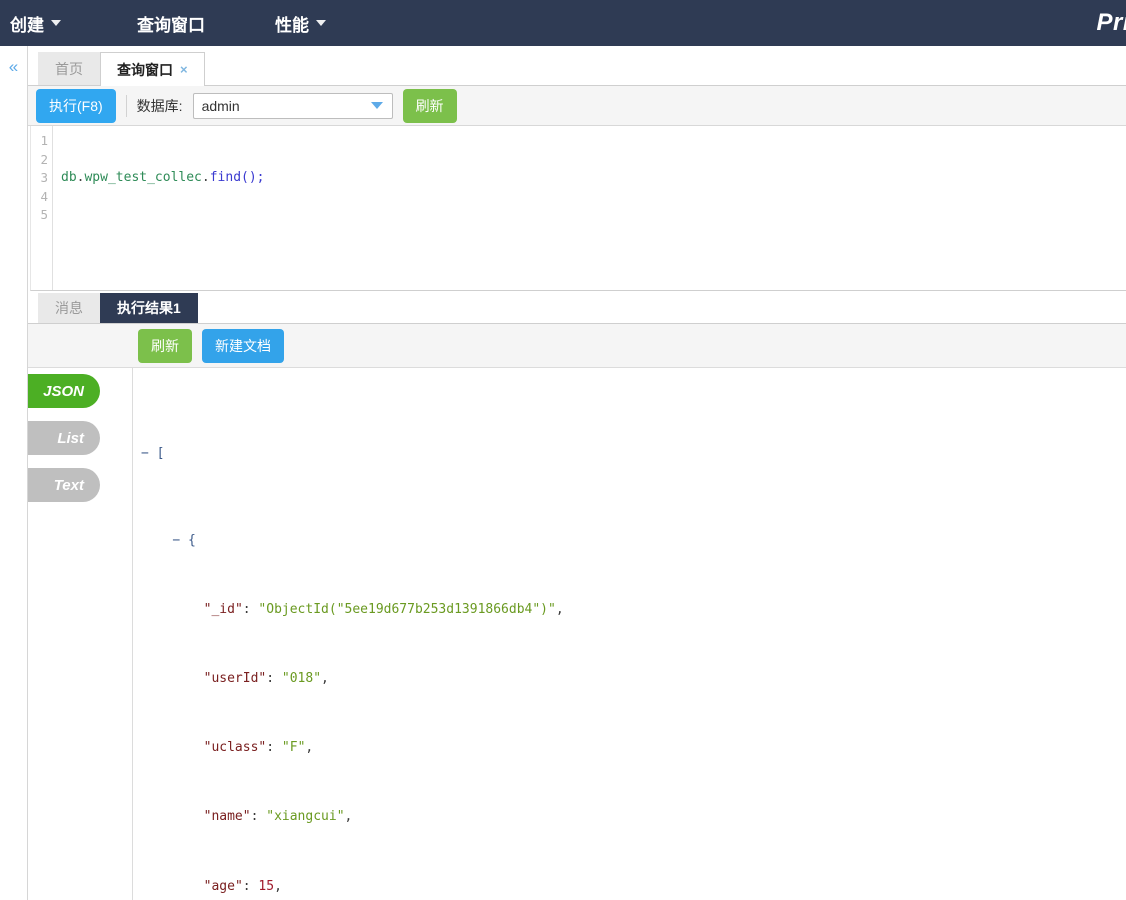 Image resolution: width=1126 pixels, height=900 pixels. I want to click on nav-item-create-label: 创建, so click(27, 25).